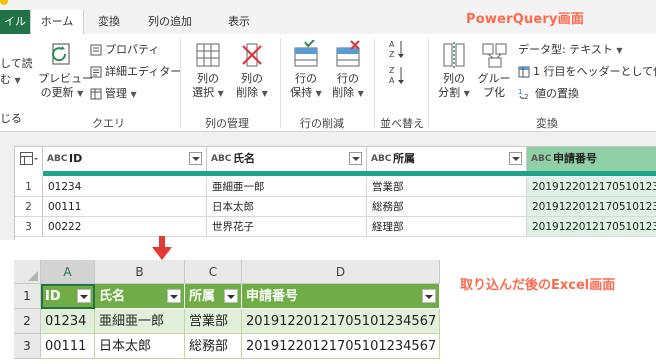  Describe the element at coordinates (447, 207) in the screenshot. I see `grid-cell: 総務部` at that location.